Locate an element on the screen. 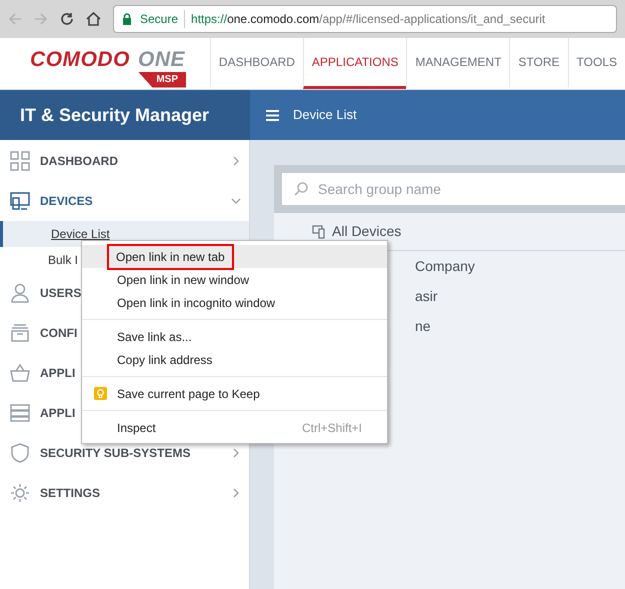 Image resolution: width=625 pixels, height=589 pixels. url-text: https://one.comodo.com/app/#/licensed-applications/it_and_securit is located at coordinates (368, 19).